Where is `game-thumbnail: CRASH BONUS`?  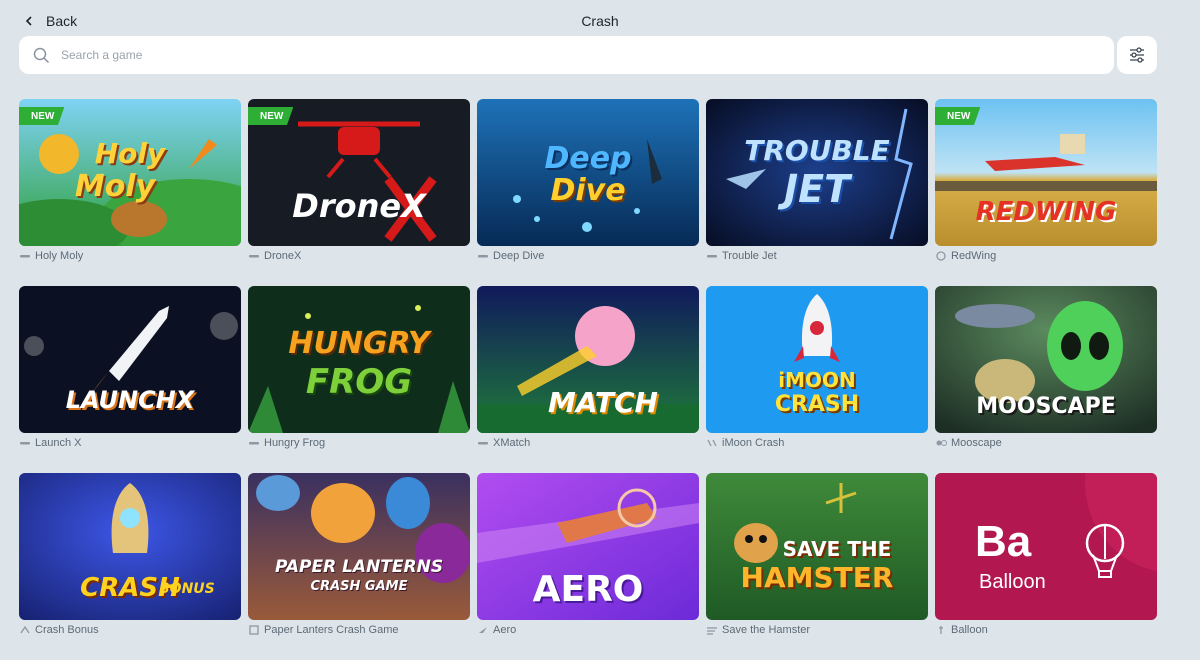
game-thumbnail: CRASH BONUS is located at coordinates (130, 546).